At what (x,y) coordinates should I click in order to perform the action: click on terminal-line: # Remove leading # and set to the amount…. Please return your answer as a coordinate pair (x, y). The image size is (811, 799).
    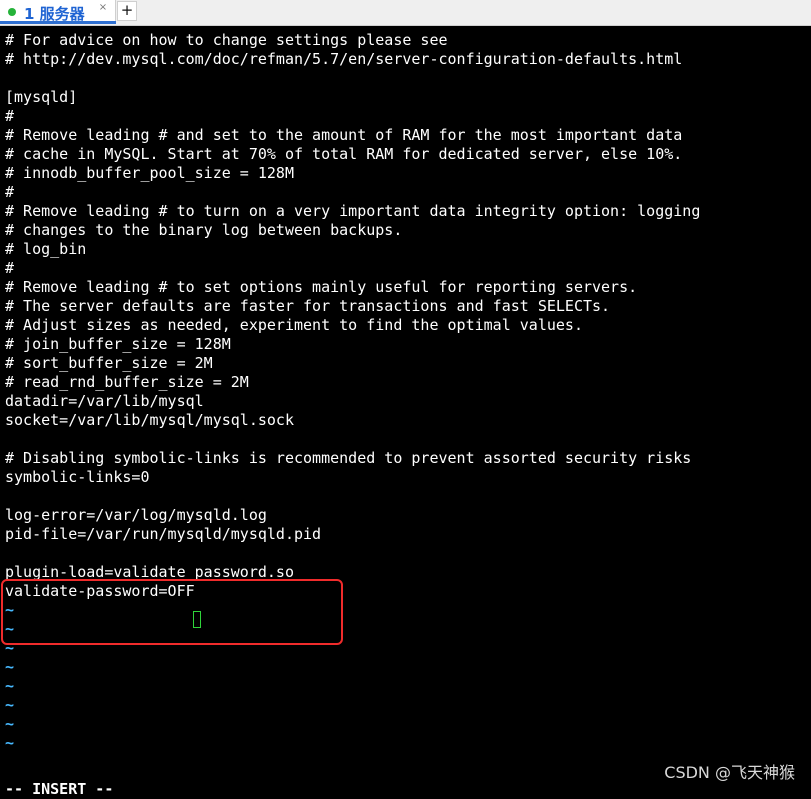
    Looking at the image, I should click on (344, 135).